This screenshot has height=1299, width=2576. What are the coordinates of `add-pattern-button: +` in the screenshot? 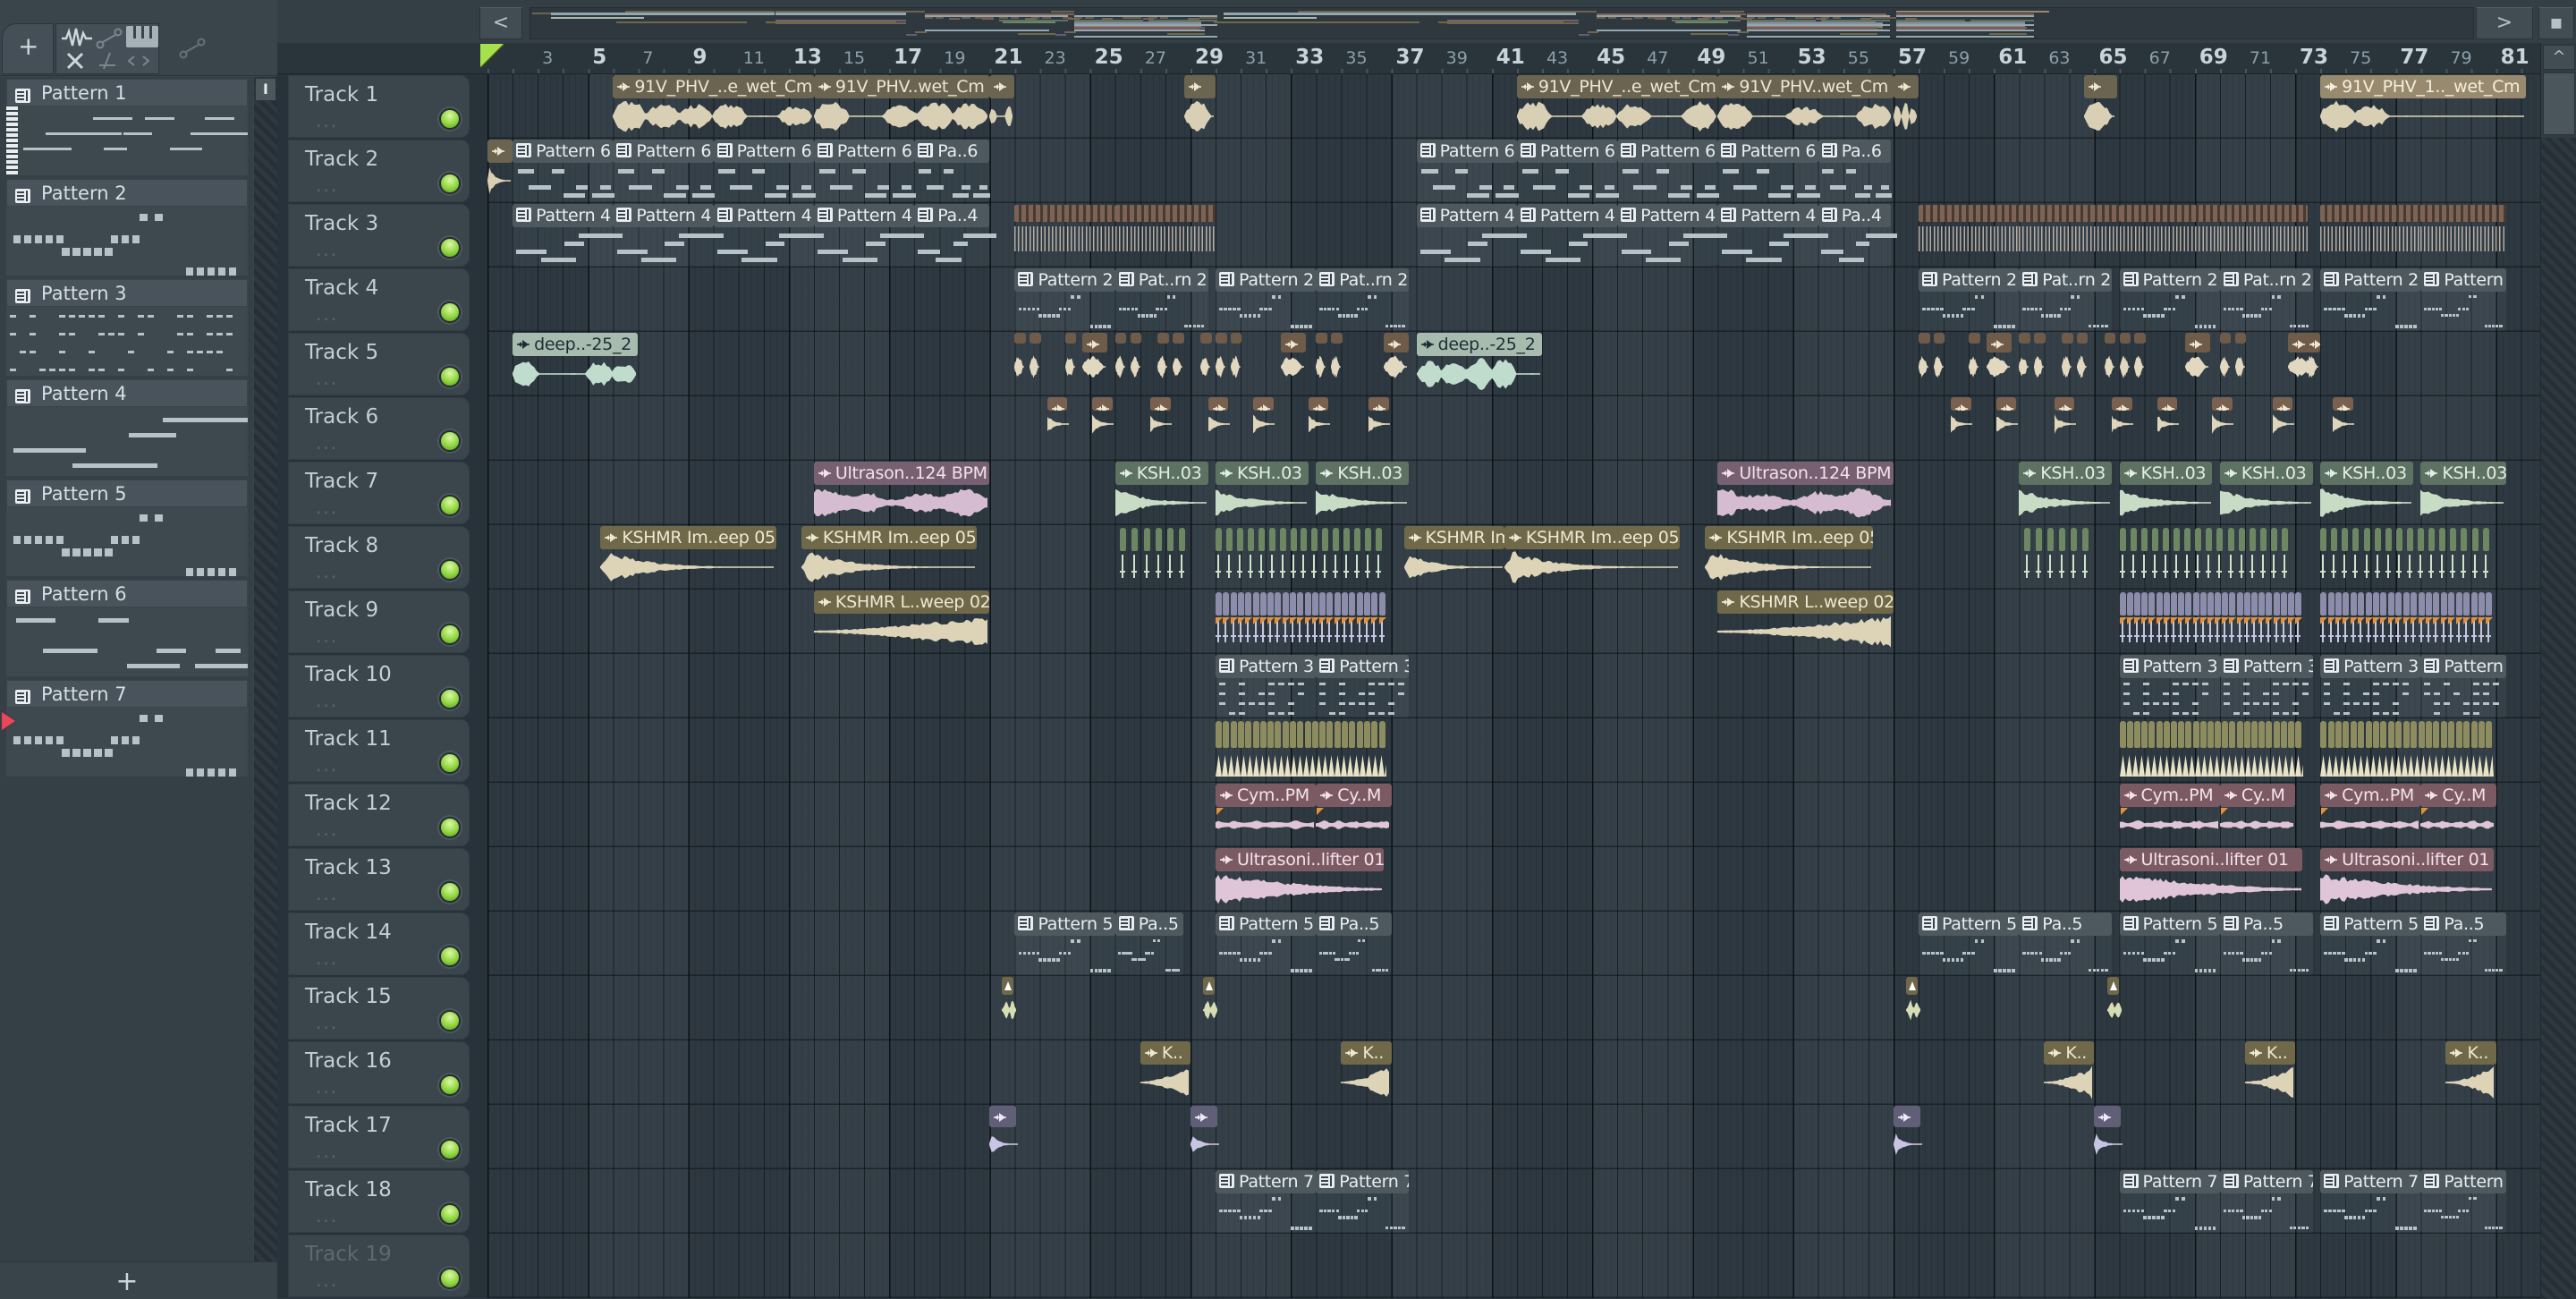 It's located at (127, 1281).